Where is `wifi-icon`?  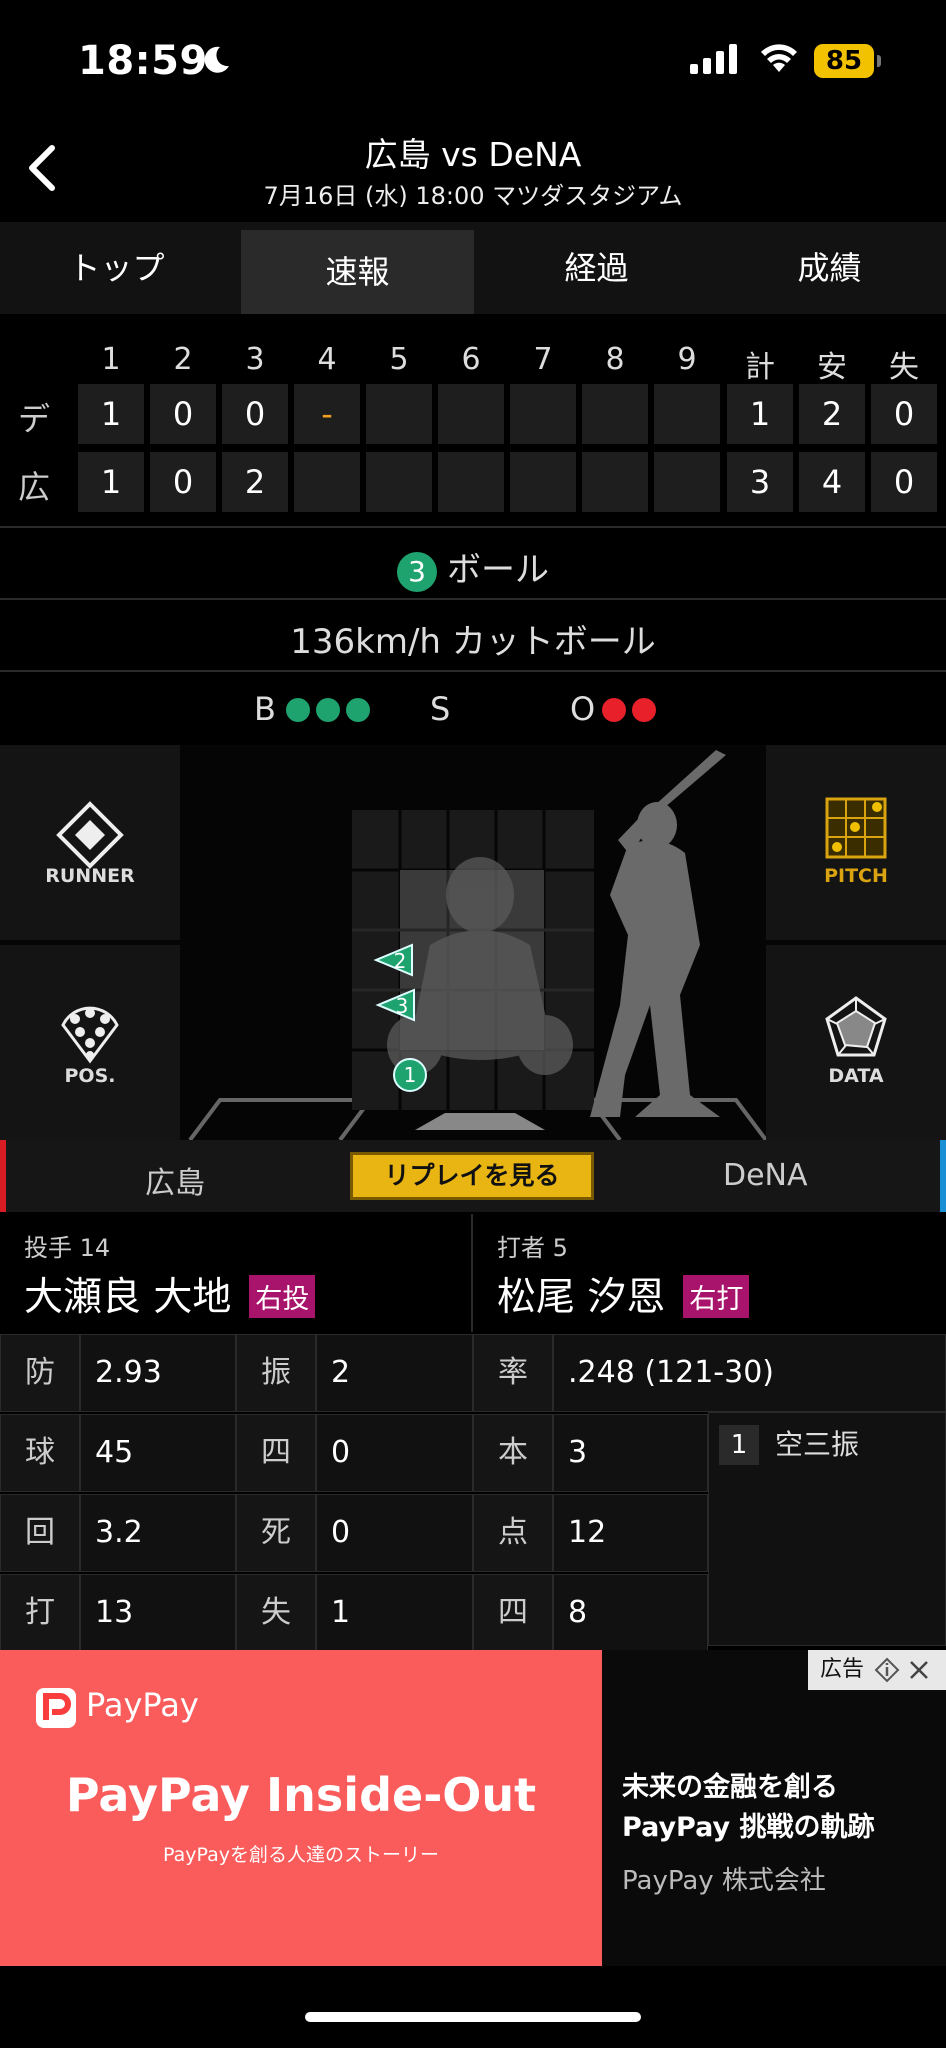
wifi-icon is located at coordinates (779, 58).